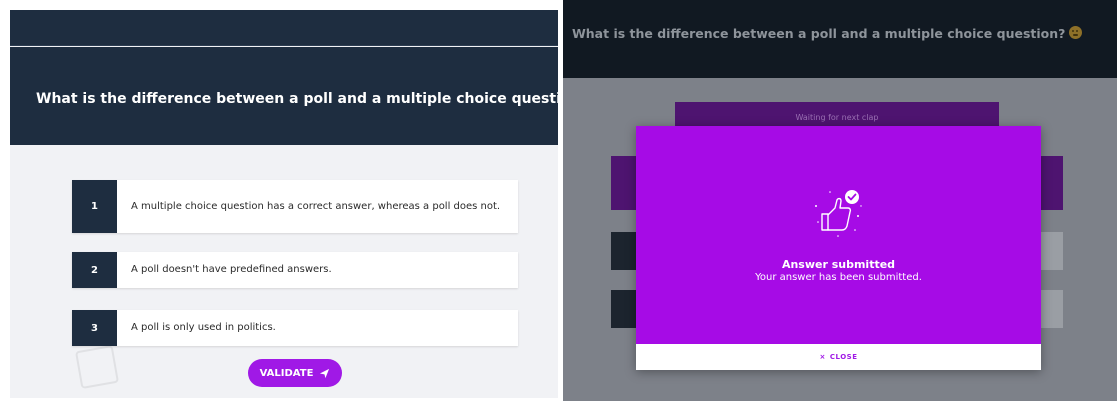 This screenshot has height=401, width=1120. I want to click on close-button: × CLOSE, so click(838, 357).